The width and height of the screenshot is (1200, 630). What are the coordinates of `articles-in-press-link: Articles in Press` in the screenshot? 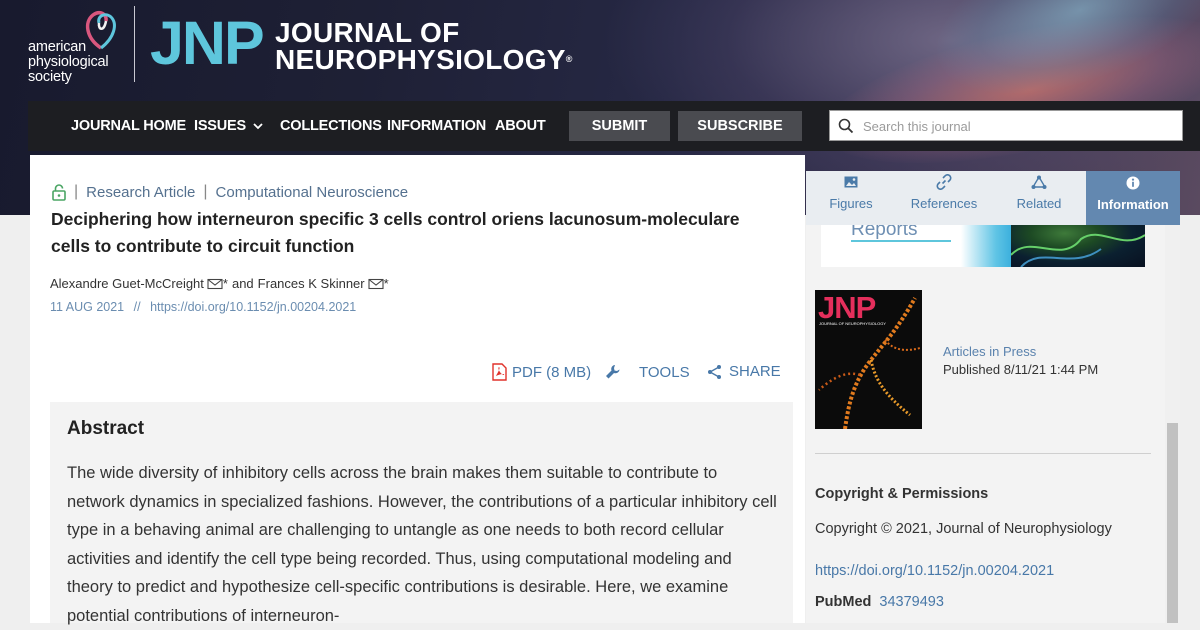 It's located at (989, 351).